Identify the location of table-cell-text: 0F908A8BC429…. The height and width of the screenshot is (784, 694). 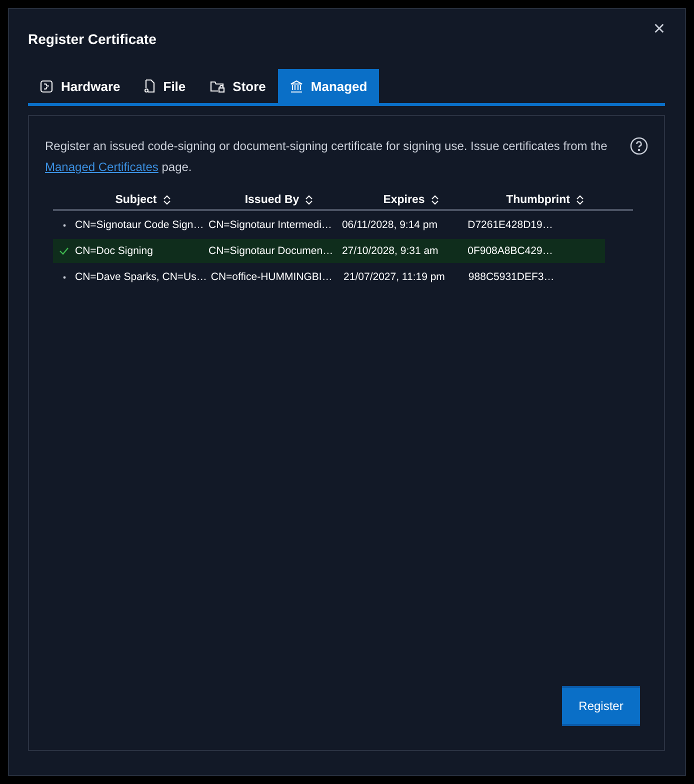
(511, 251).